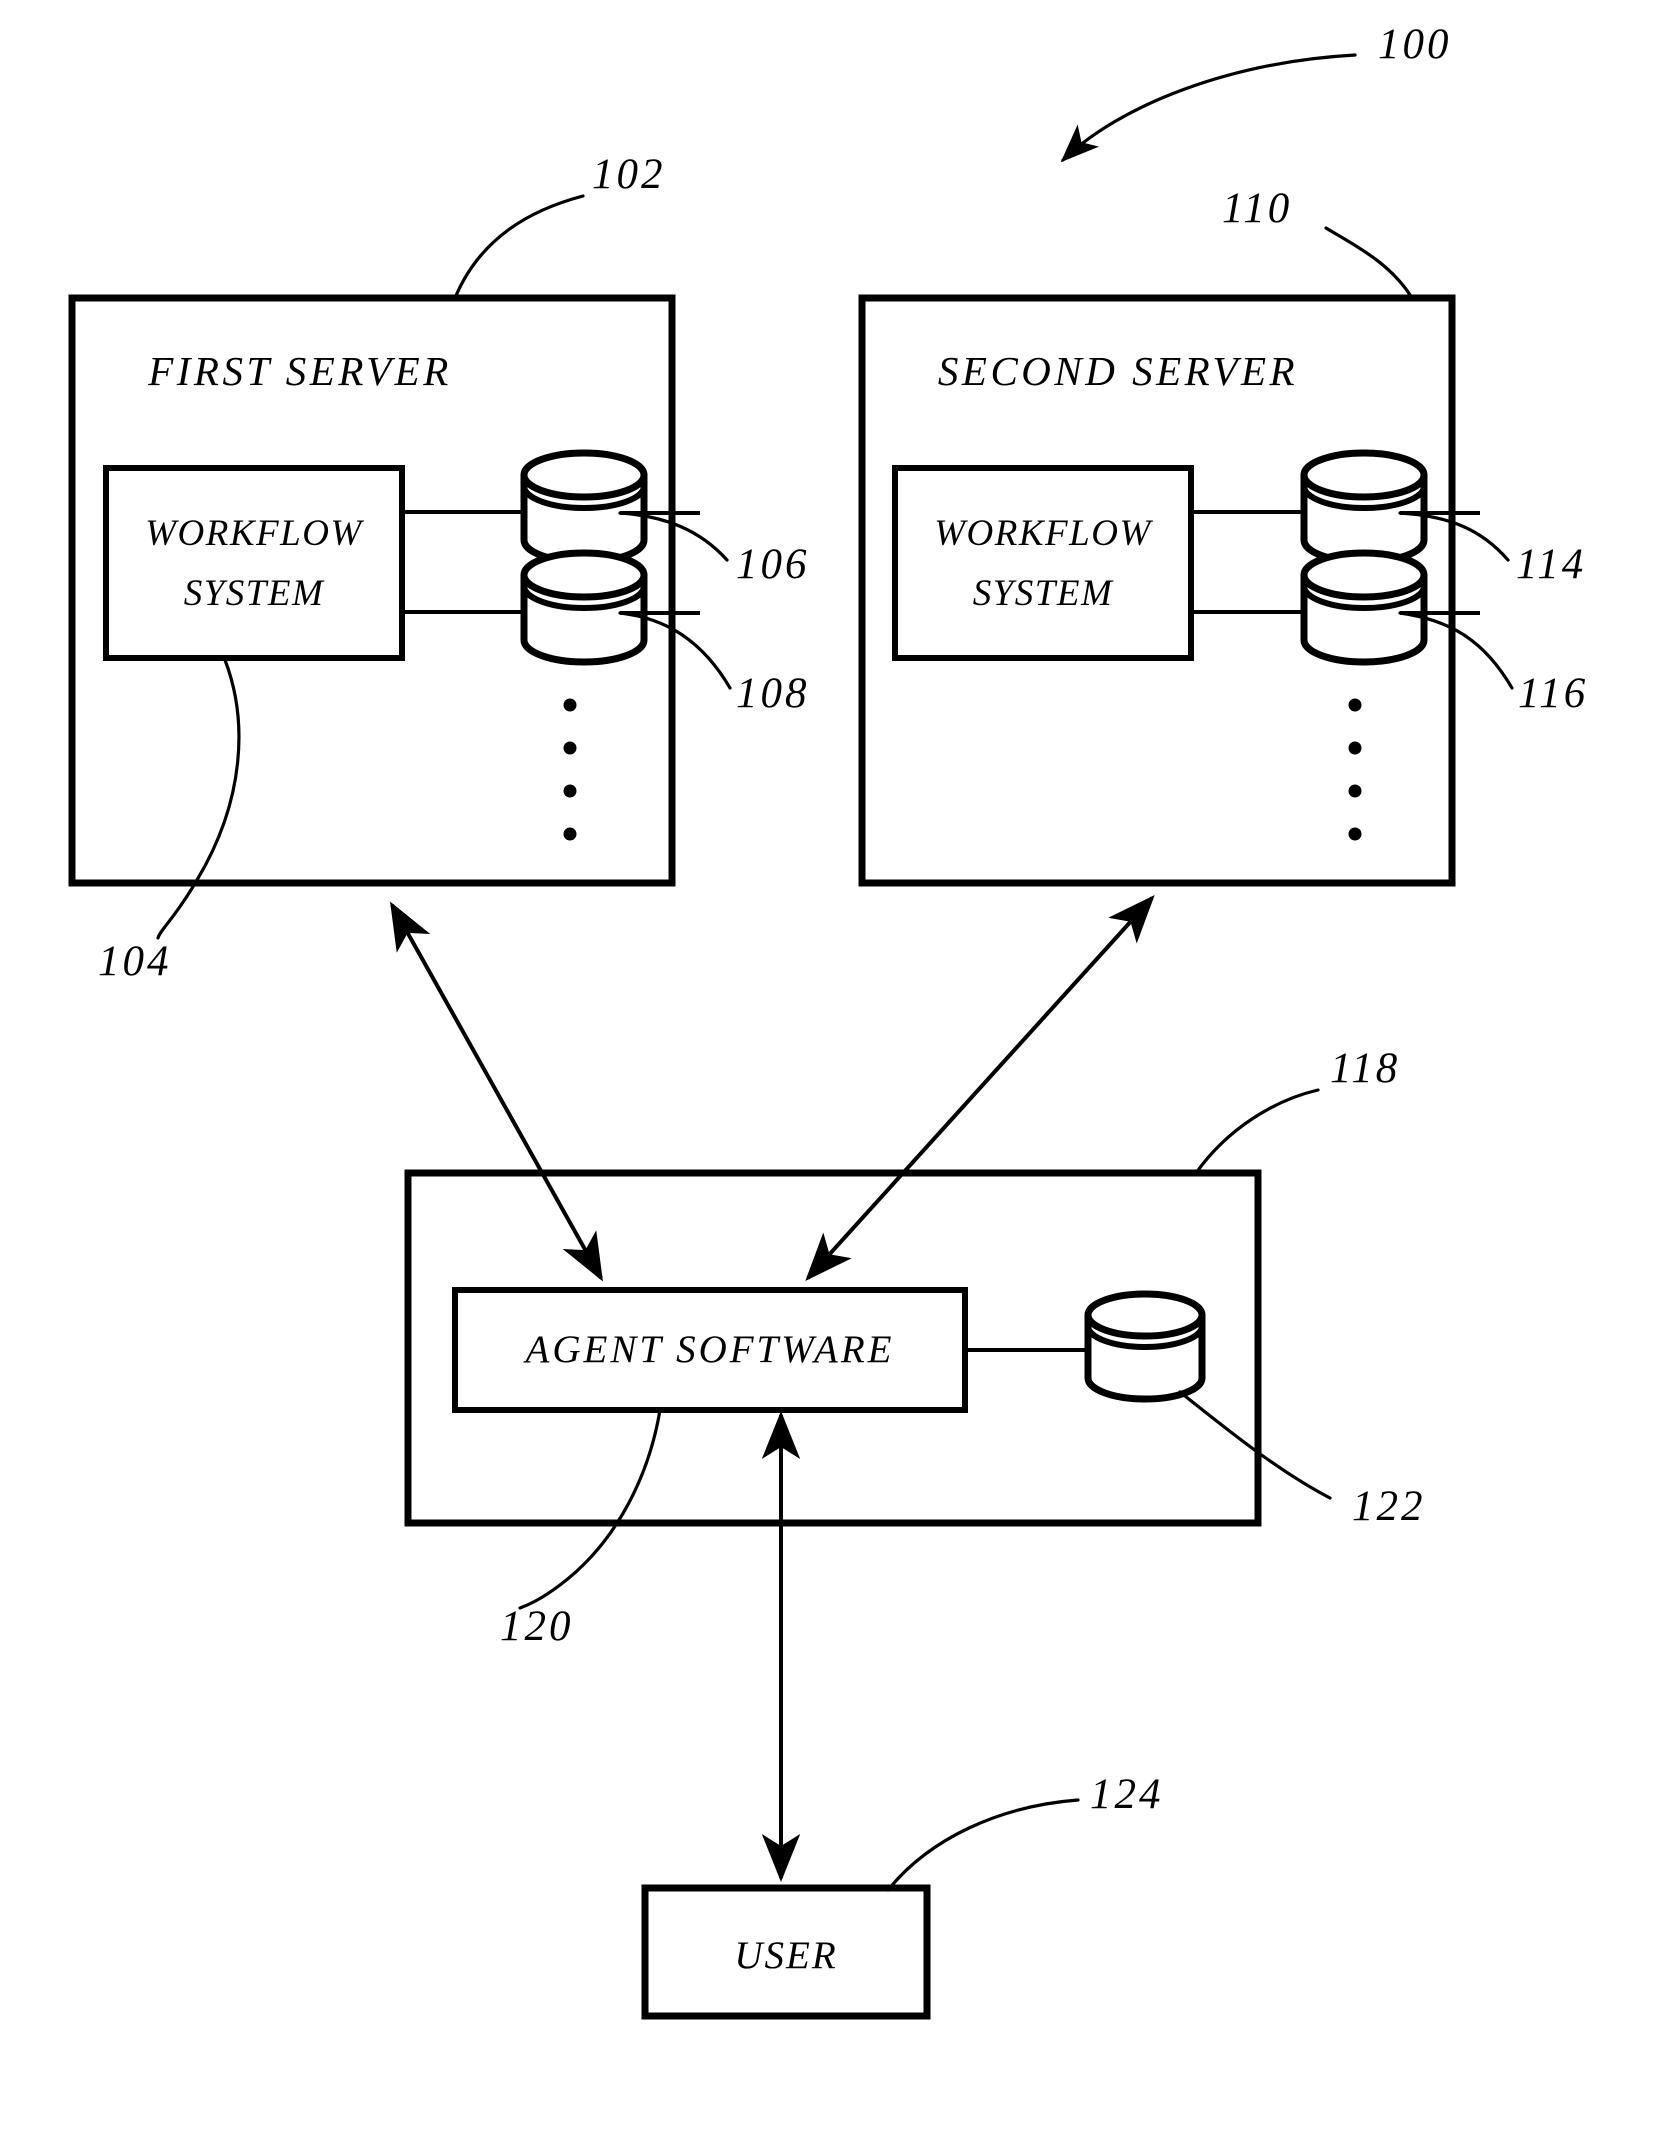  What do you see at coordinates (1043, 563) in the screenshot?
I see `second-workflow-box` at bounding box center [1043, 563].